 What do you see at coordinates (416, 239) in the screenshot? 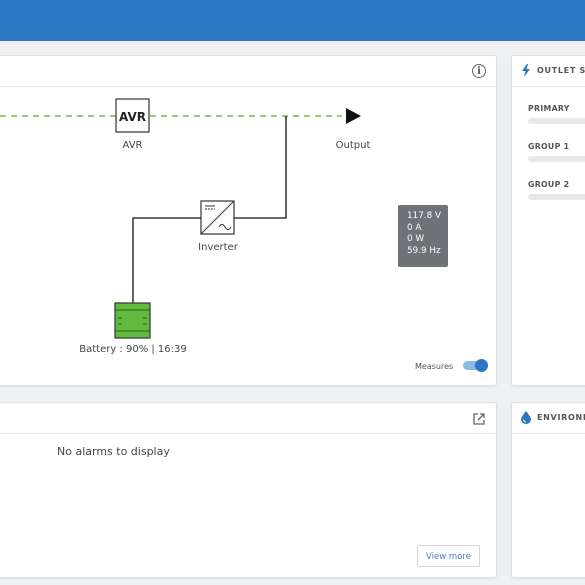
I see `power-value: 0 W` at bounding box center [416, 239].